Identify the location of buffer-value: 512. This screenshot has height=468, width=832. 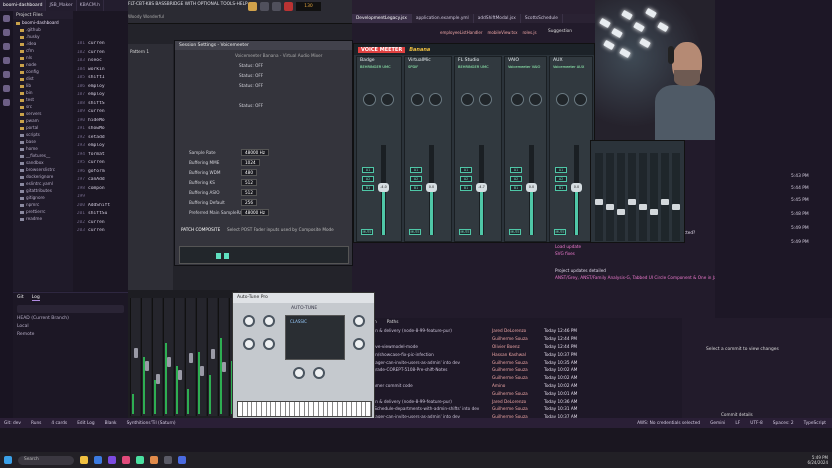
(249, 192).